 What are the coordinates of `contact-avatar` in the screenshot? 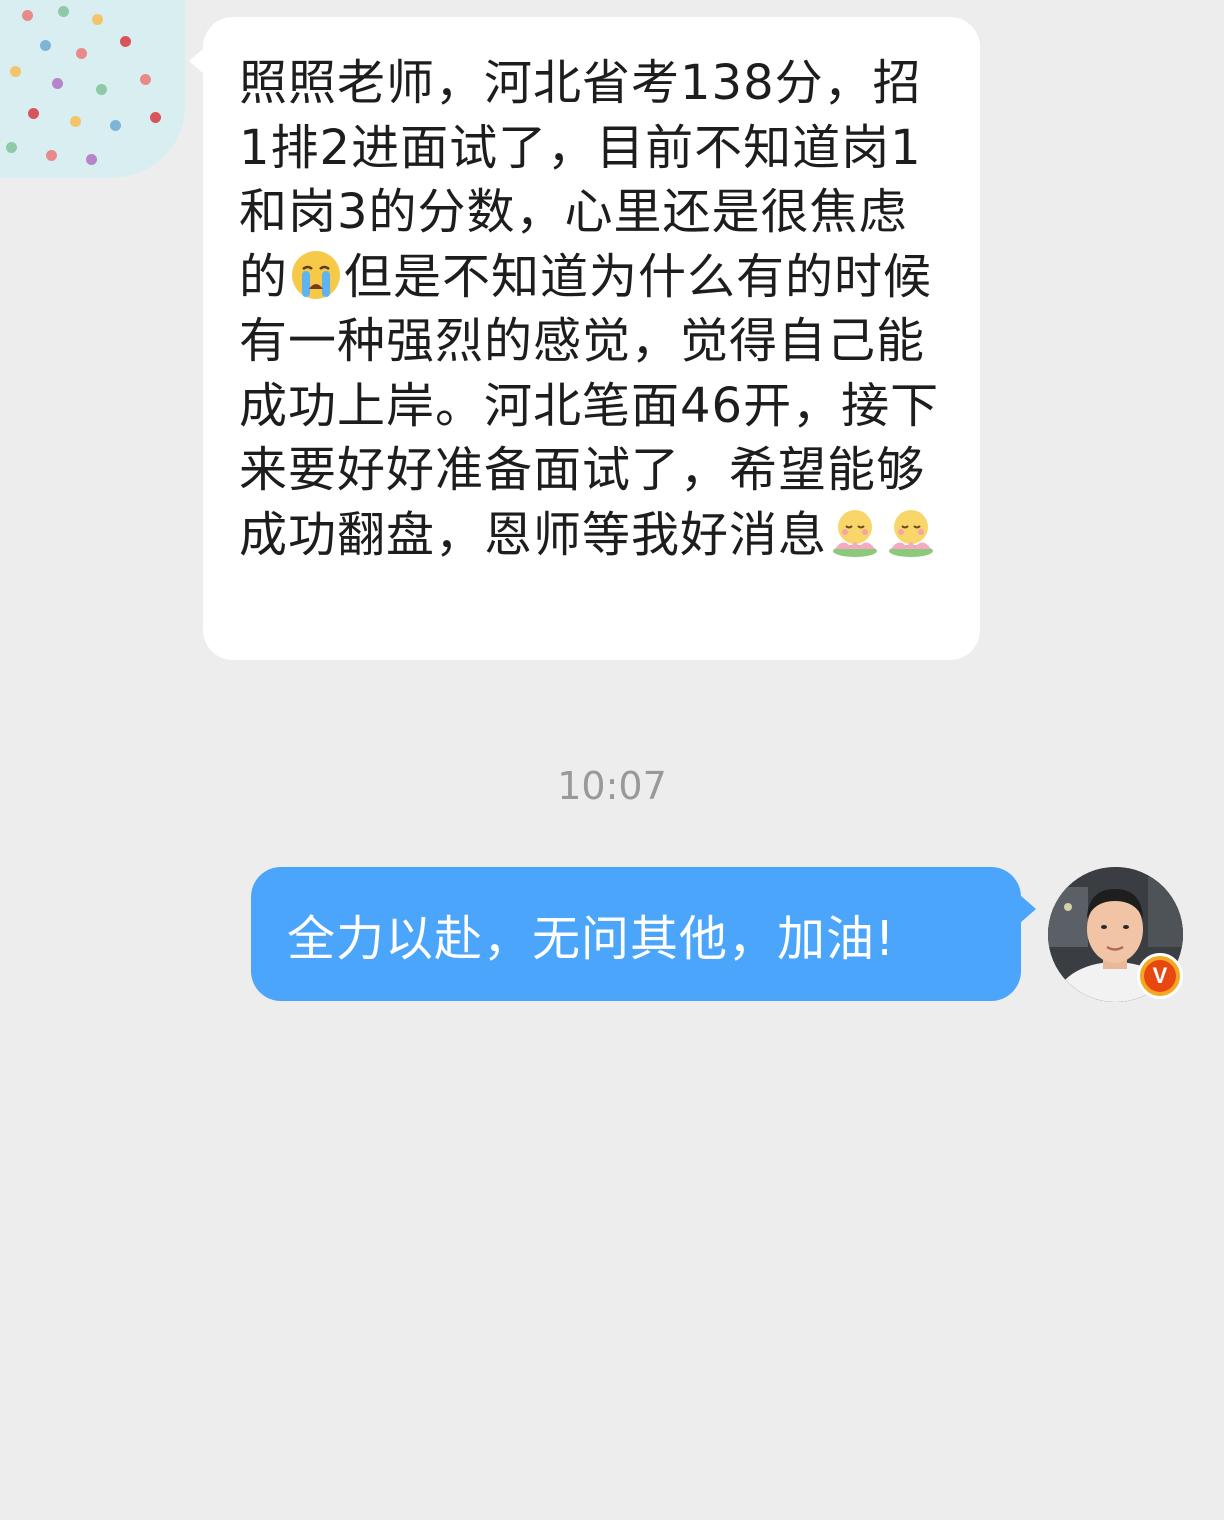 It's located at (92, 89).